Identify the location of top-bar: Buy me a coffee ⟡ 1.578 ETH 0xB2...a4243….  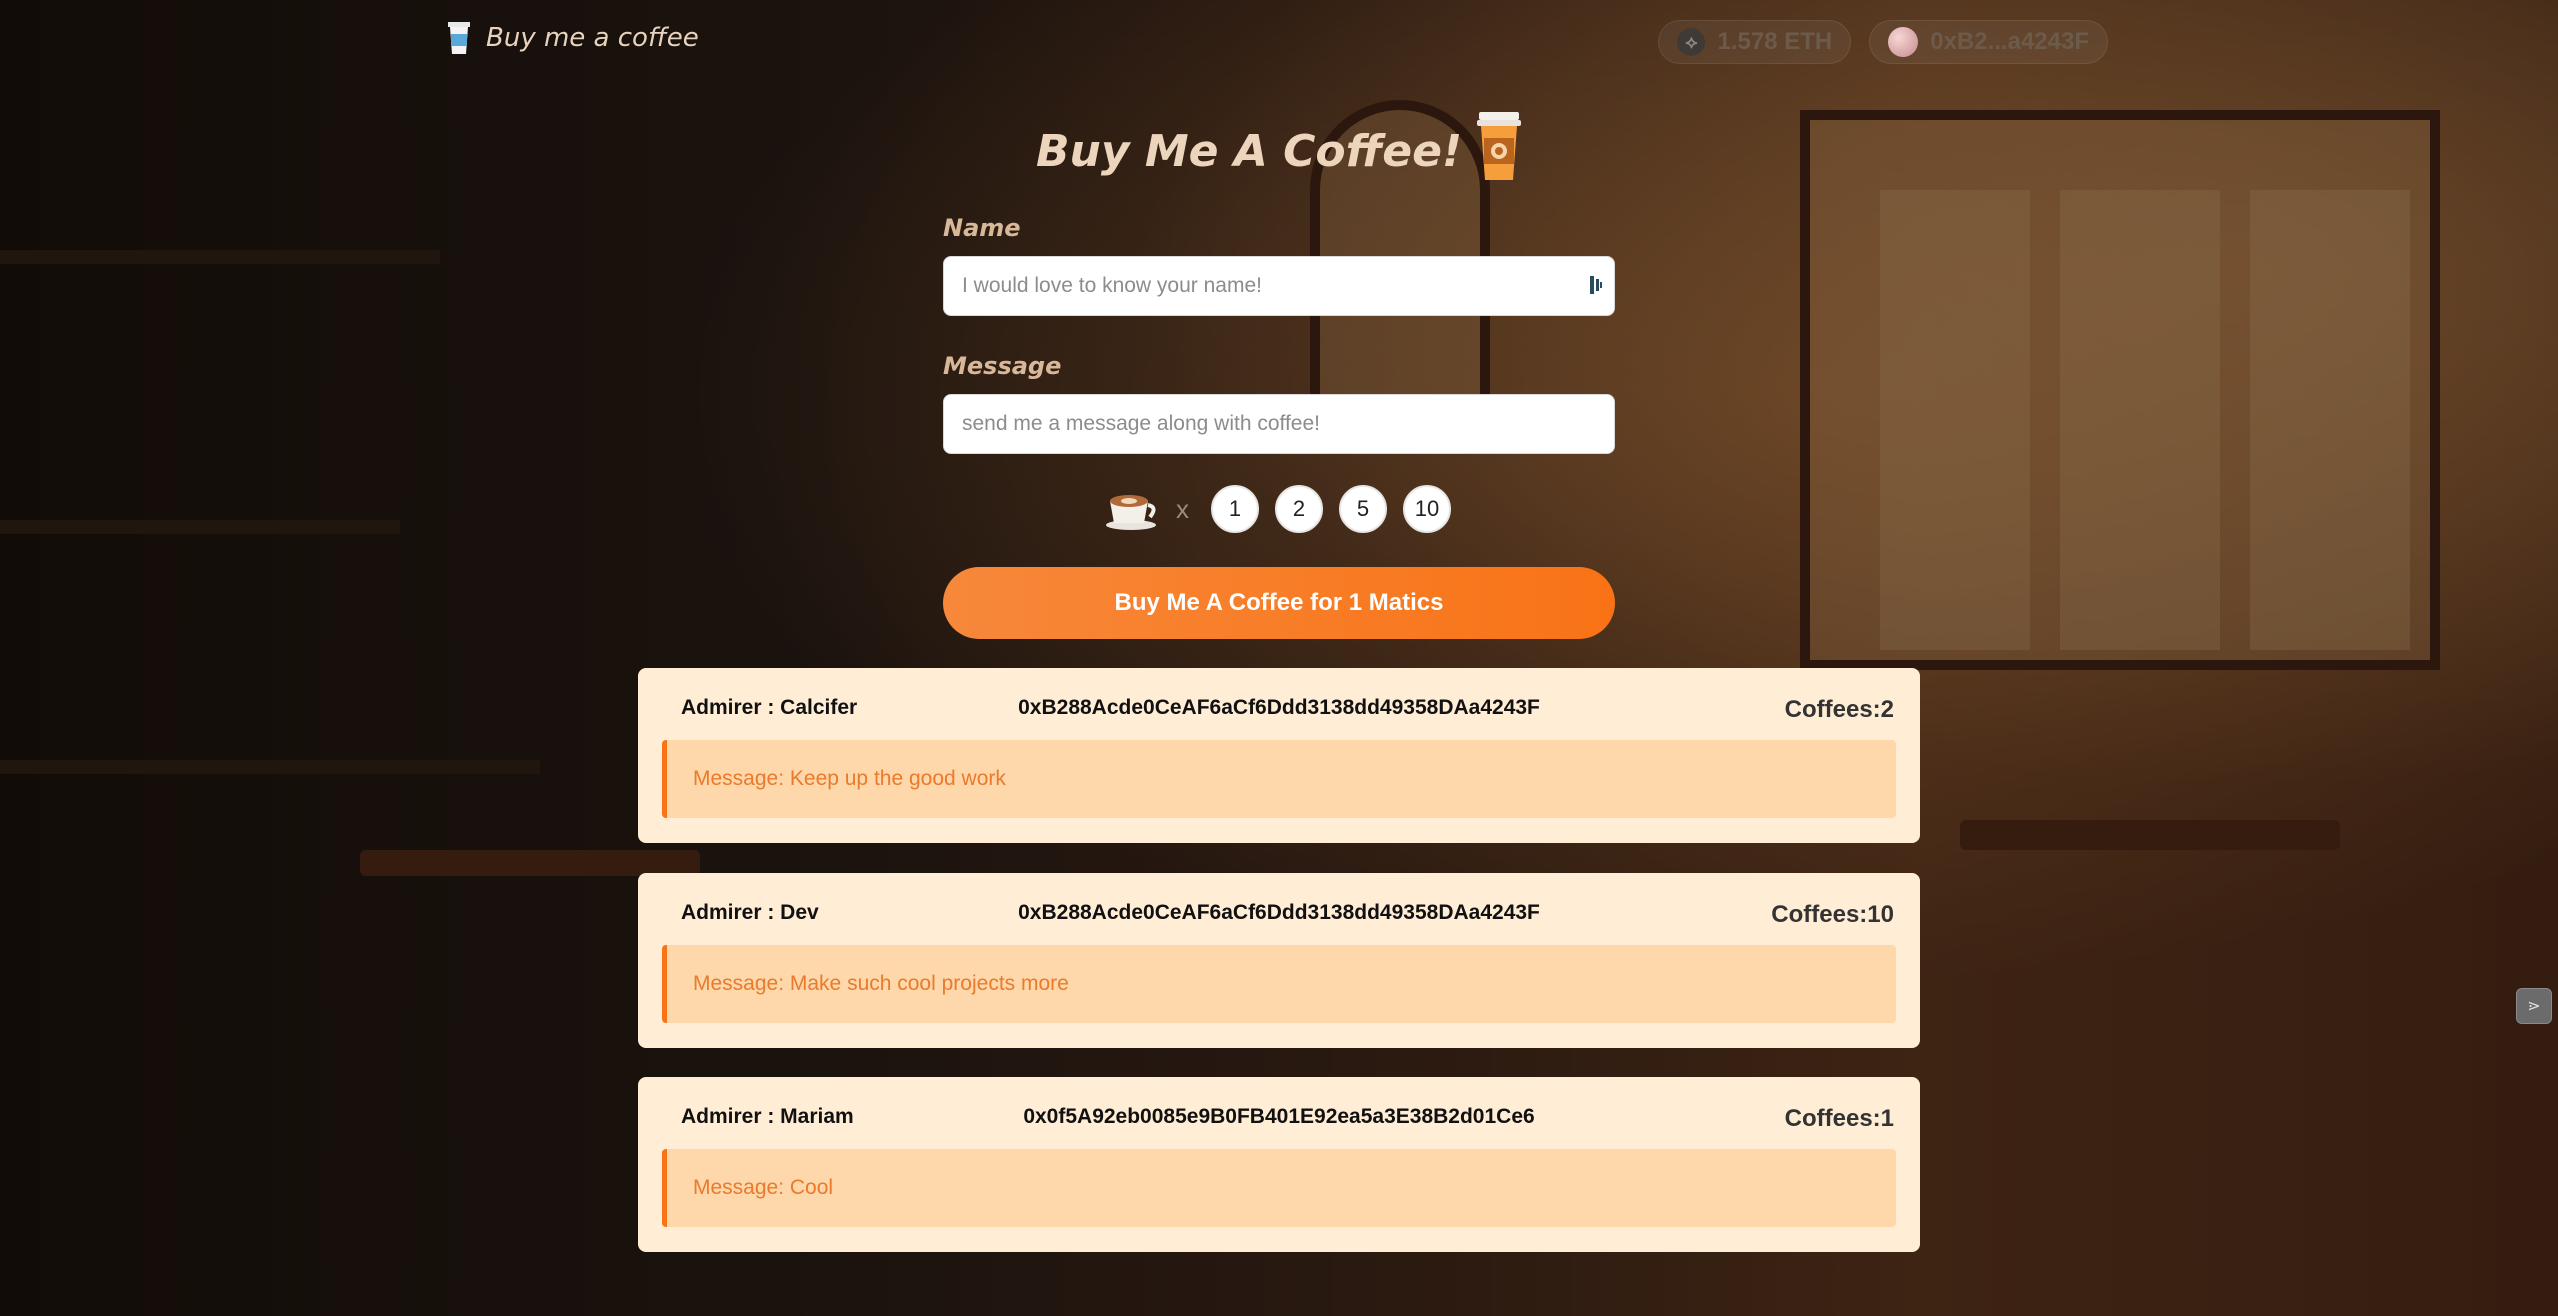
(1279, 42).